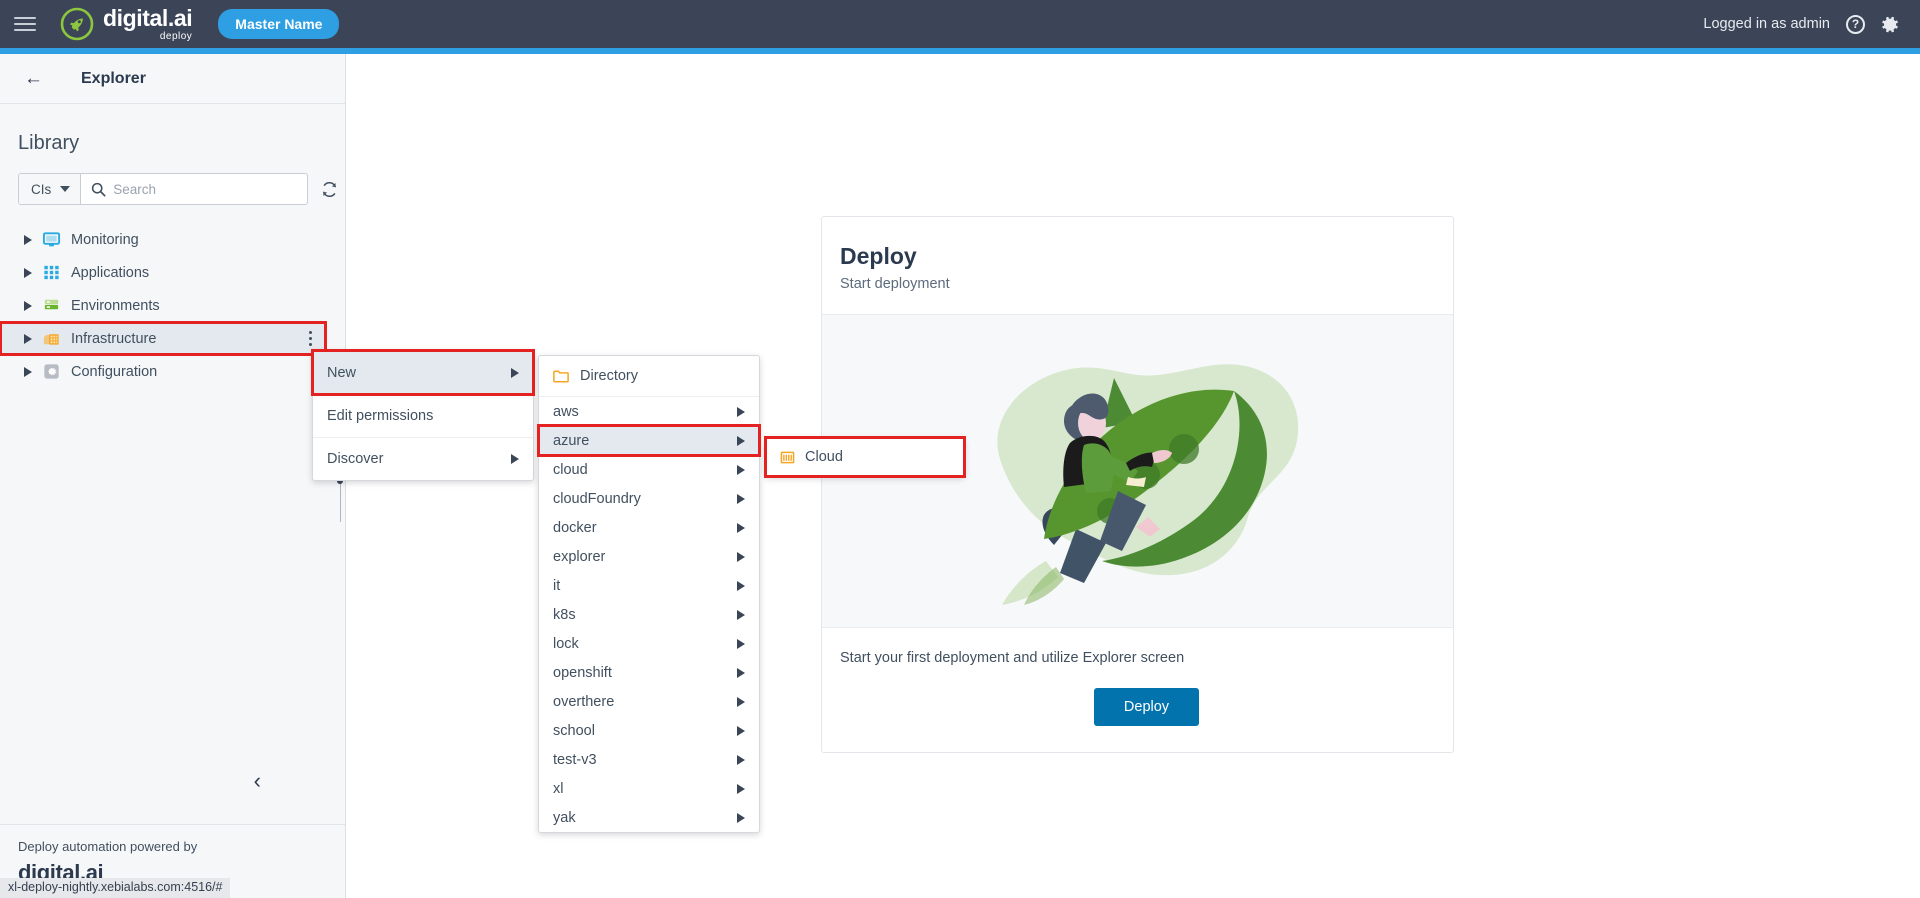  I want to click on hamburger-icon, so click(25, 24).